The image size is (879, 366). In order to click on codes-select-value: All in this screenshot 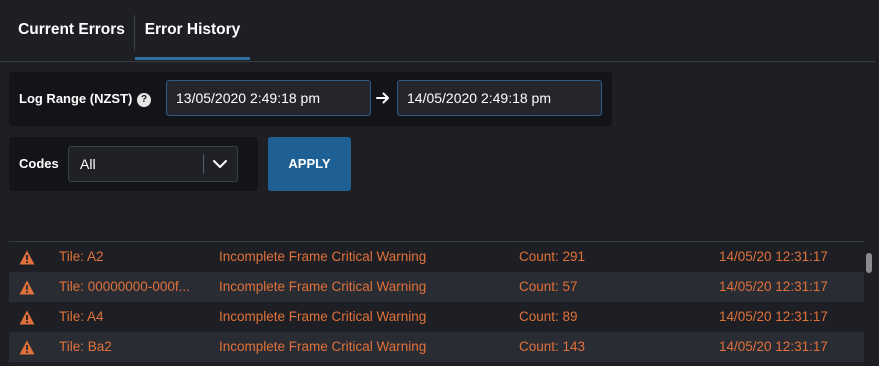, I will do `click(88, 164)`.